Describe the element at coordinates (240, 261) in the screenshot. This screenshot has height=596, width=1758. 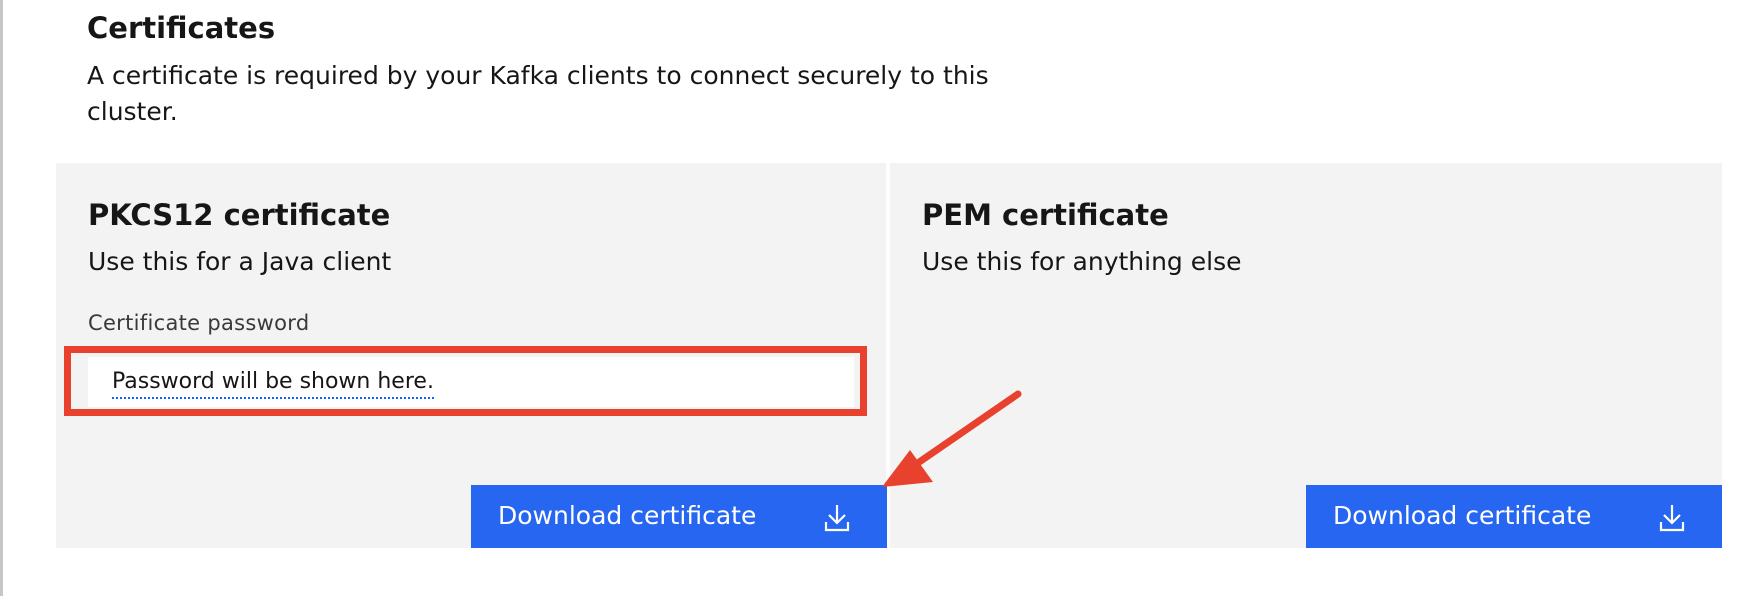
I see `pkcs12-subtitle: Use this for a Java client` at that location.